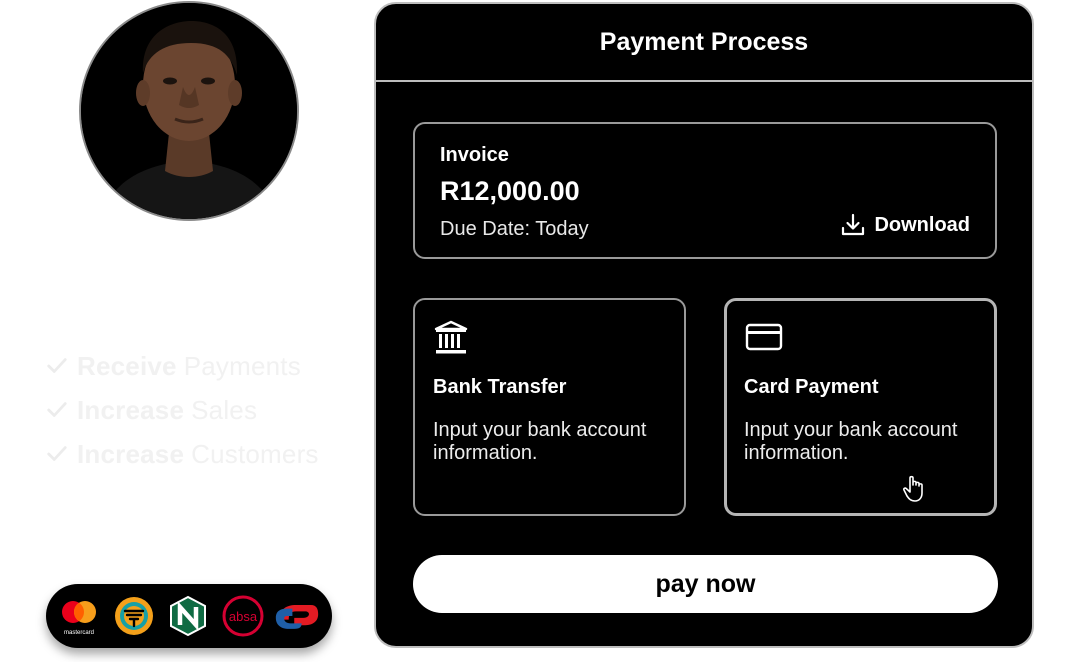  What do you see at coordinates (510, 191) in the screenshot?
I see `invoice-amount: R12,000.00` at bounding box center [510, 191].